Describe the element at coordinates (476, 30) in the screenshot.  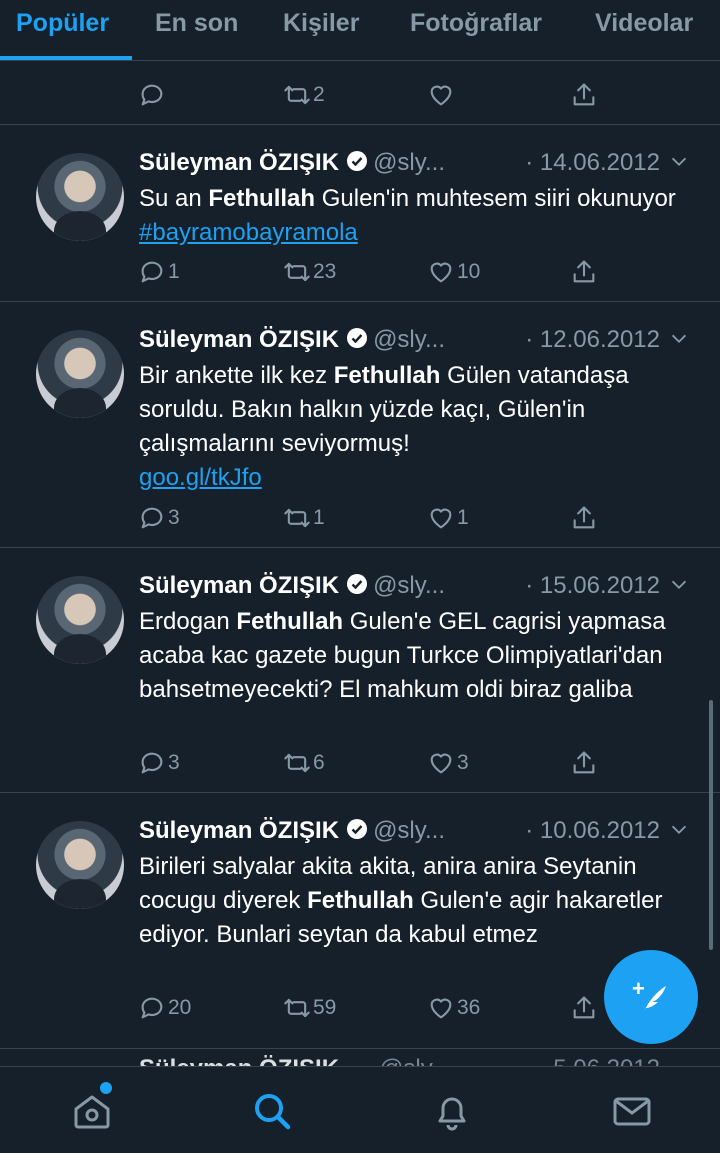
I see `tab-photos: Fotoğraflar` at that location.